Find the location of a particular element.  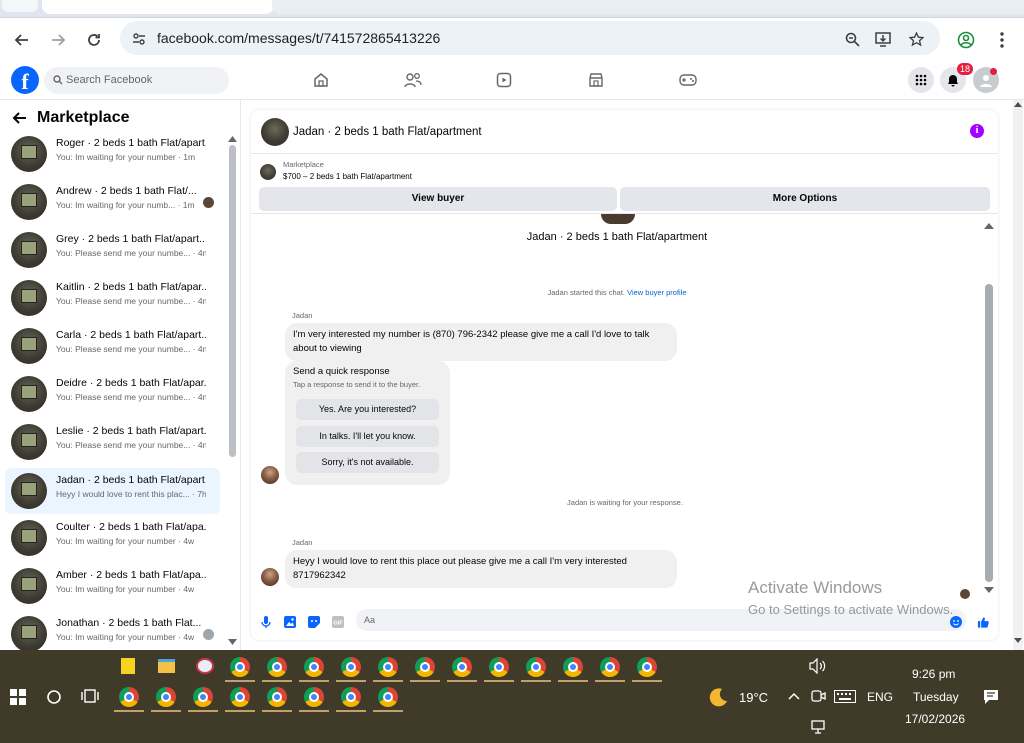

install-app-icon is located at coordinates (883, 39).